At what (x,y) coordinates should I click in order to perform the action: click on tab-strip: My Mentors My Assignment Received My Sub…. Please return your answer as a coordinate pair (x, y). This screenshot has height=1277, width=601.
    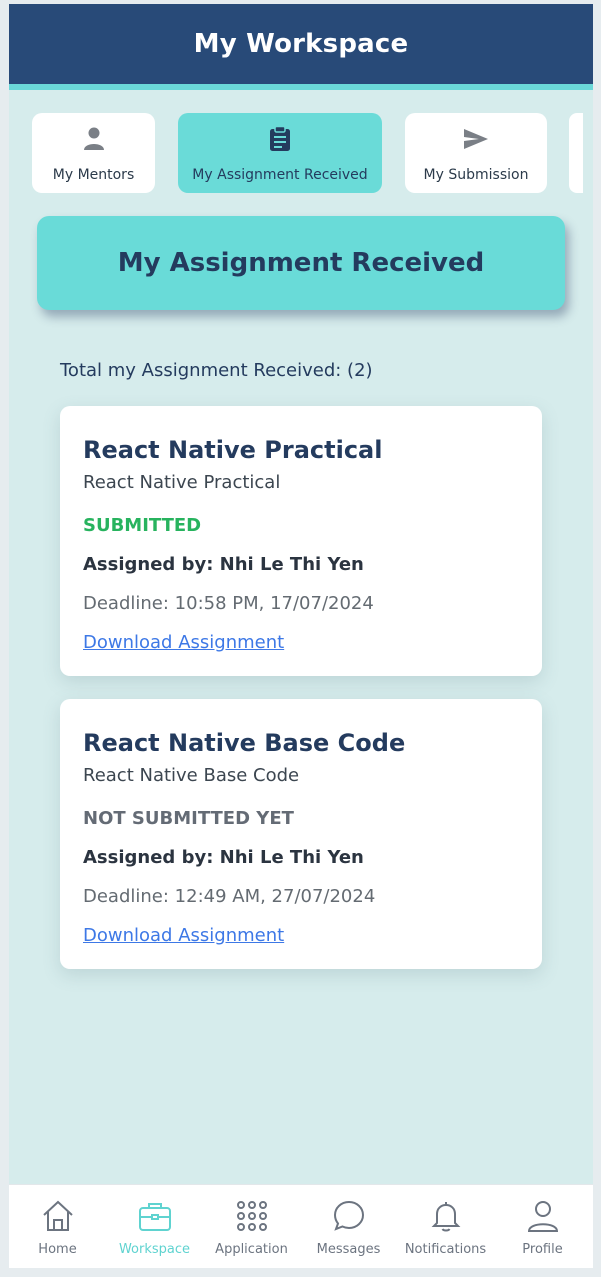
    Looking at the image, I should click on (301, 154).